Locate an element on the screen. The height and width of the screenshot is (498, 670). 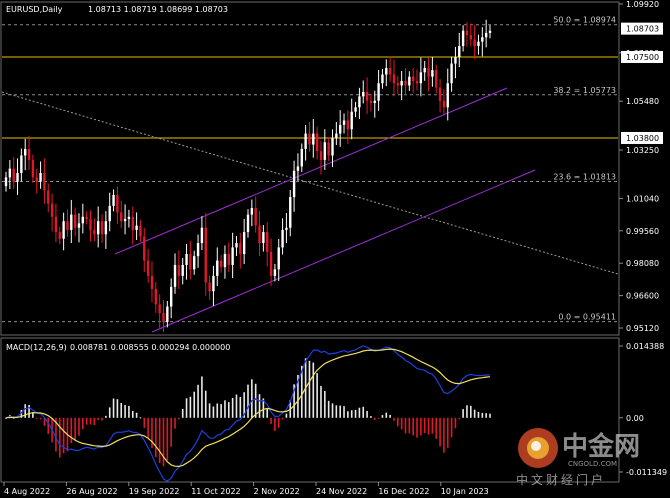
time-tick-label: 19 Sep 2022 is located at coordinates (154, 491).